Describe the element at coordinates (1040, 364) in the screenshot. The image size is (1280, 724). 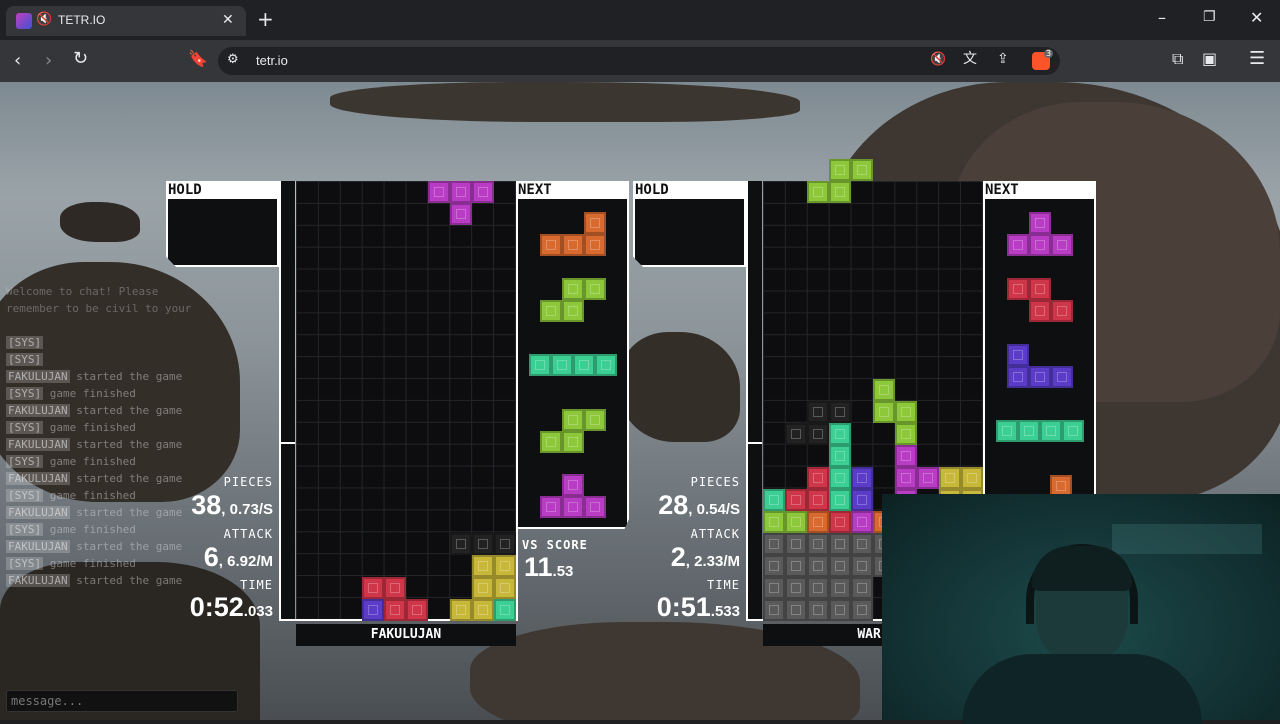
I see `p2-next-queue` at that location.